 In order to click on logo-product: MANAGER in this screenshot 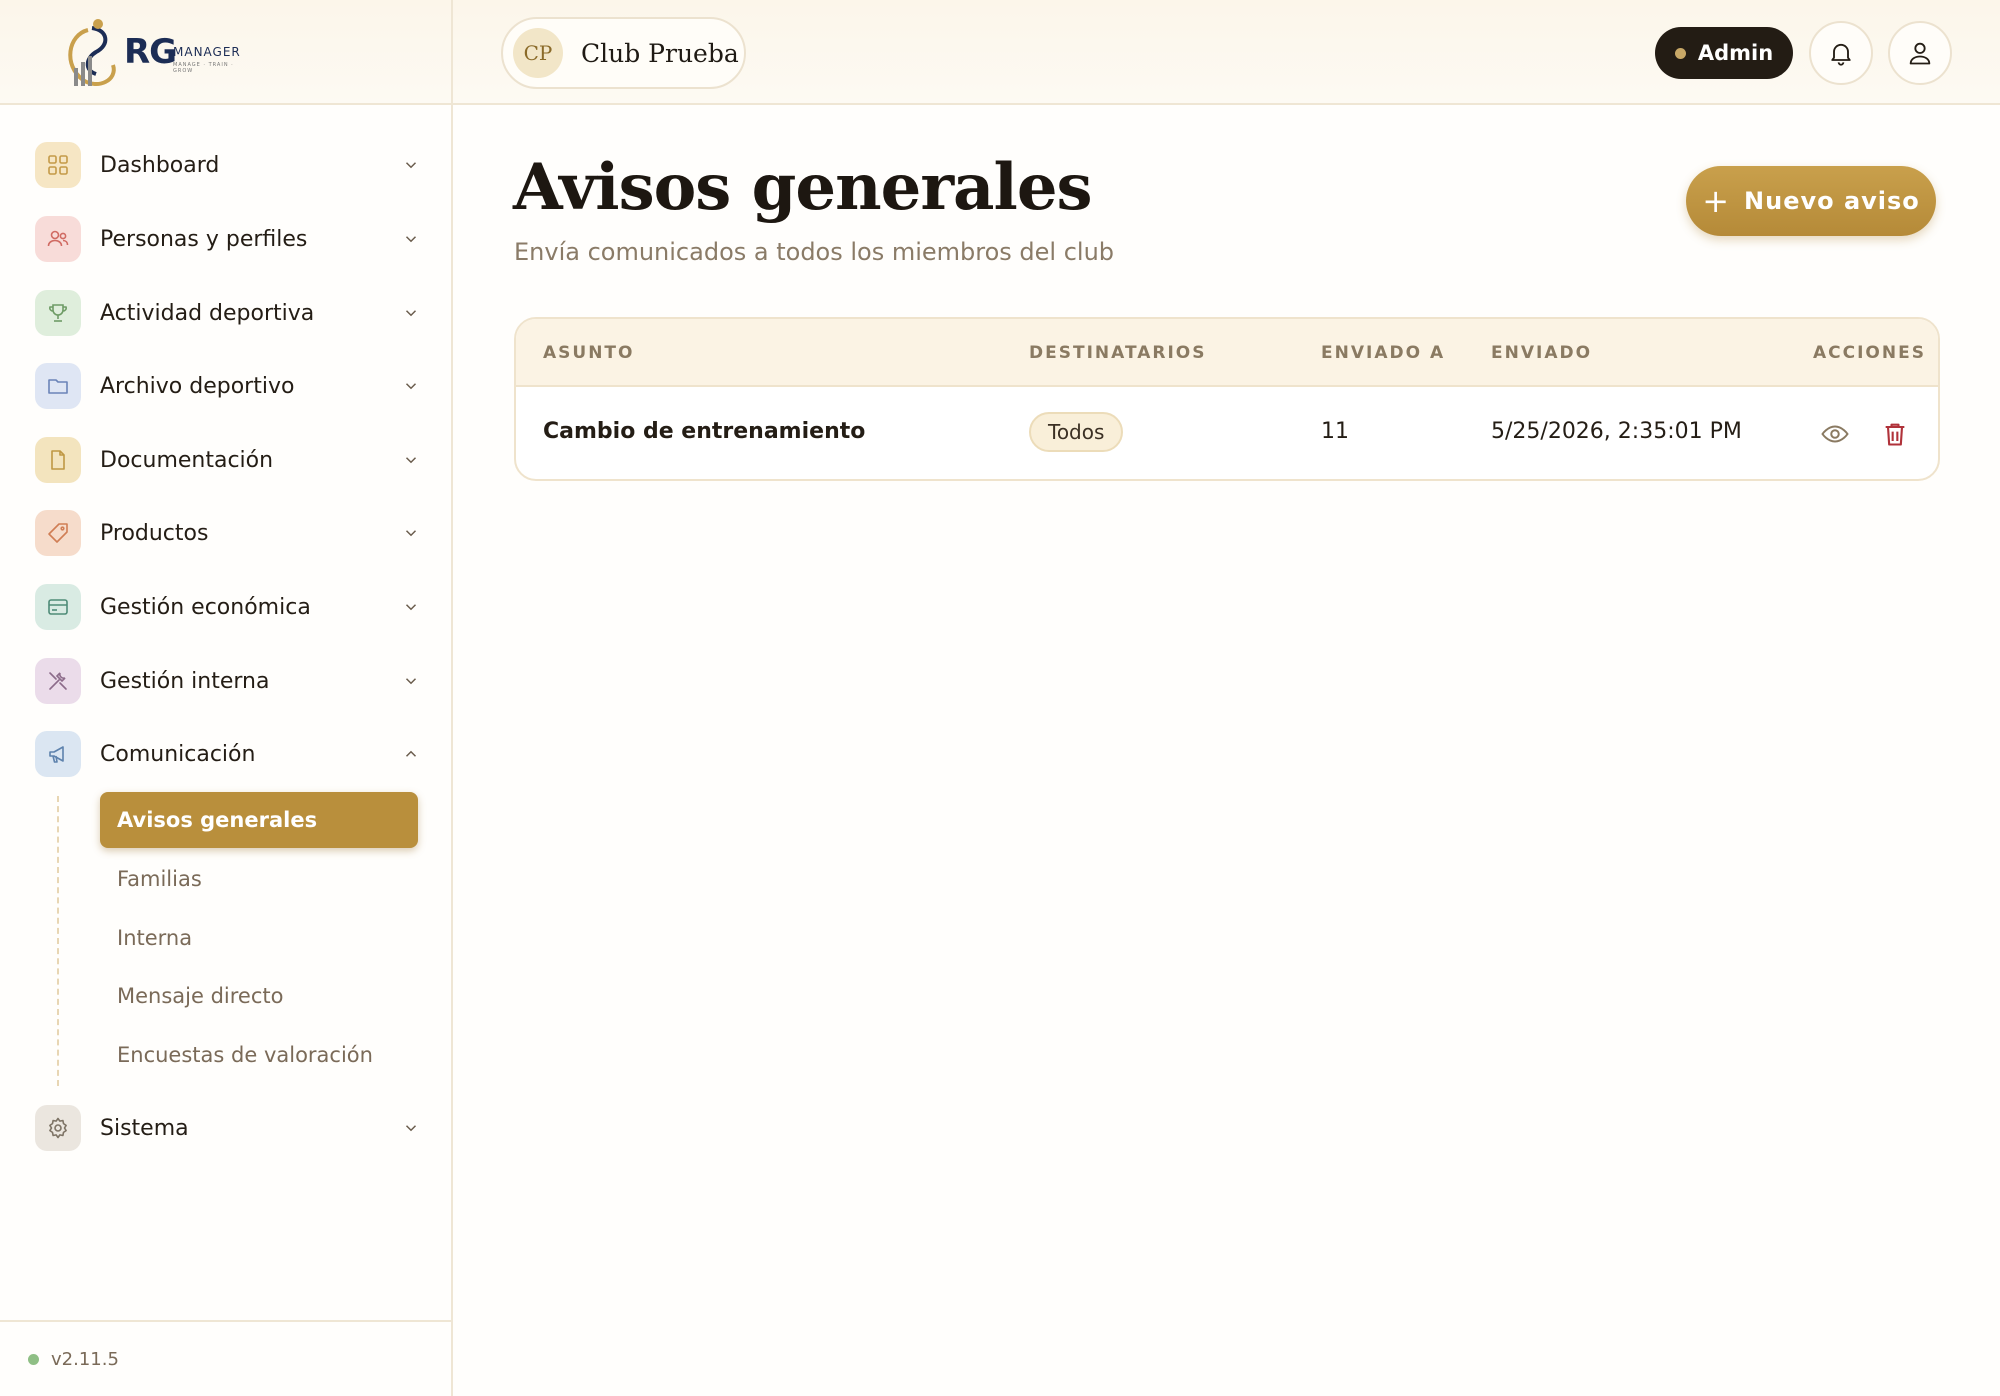, I will do `click(207, 52)`.